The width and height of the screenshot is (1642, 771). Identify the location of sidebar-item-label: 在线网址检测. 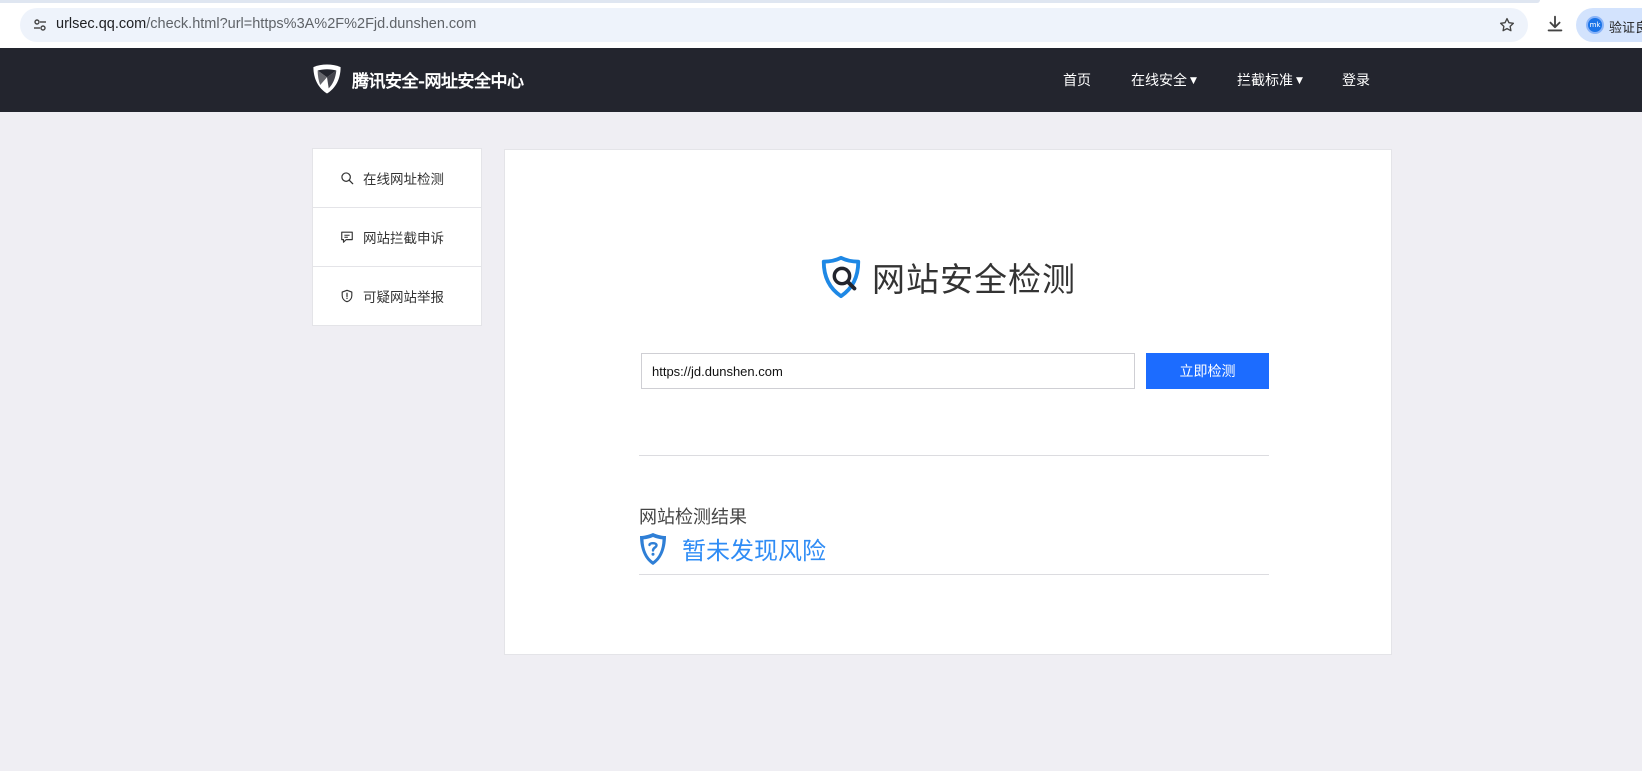
(403, 180).